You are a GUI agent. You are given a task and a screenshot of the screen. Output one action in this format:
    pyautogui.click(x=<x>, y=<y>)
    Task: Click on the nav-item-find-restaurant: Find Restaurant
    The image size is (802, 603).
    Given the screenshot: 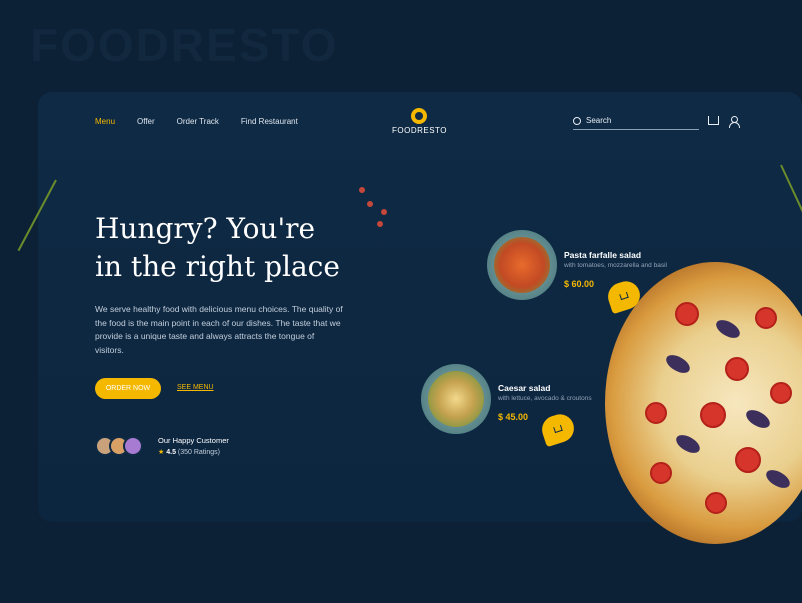 What is the action you would take?
    pyautogui.click(x=269, y=121)
    